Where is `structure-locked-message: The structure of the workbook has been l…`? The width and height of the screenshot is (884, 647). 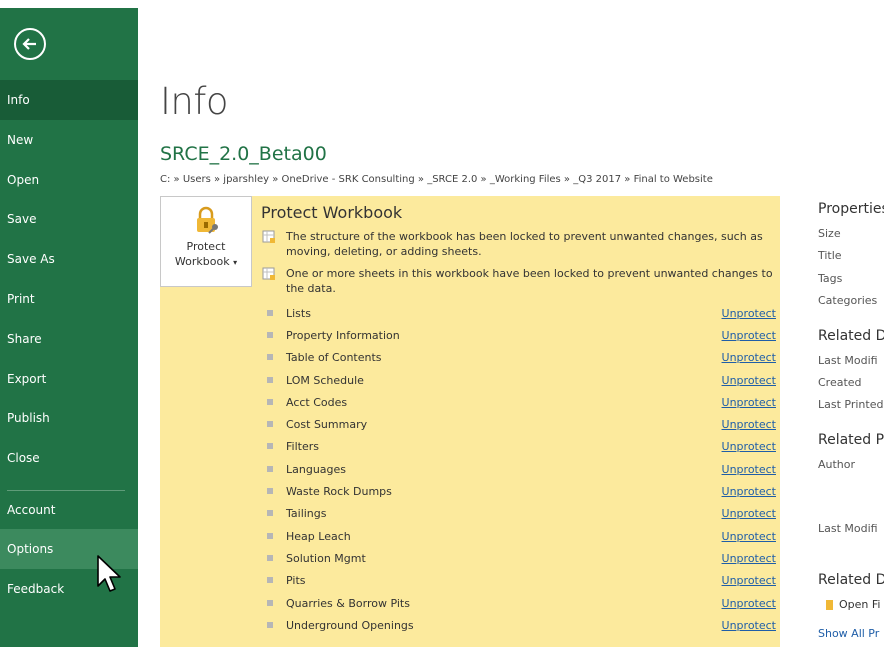 structure-locked-message: The structure of the workbook has been l… is located at coordinates (524, 244).